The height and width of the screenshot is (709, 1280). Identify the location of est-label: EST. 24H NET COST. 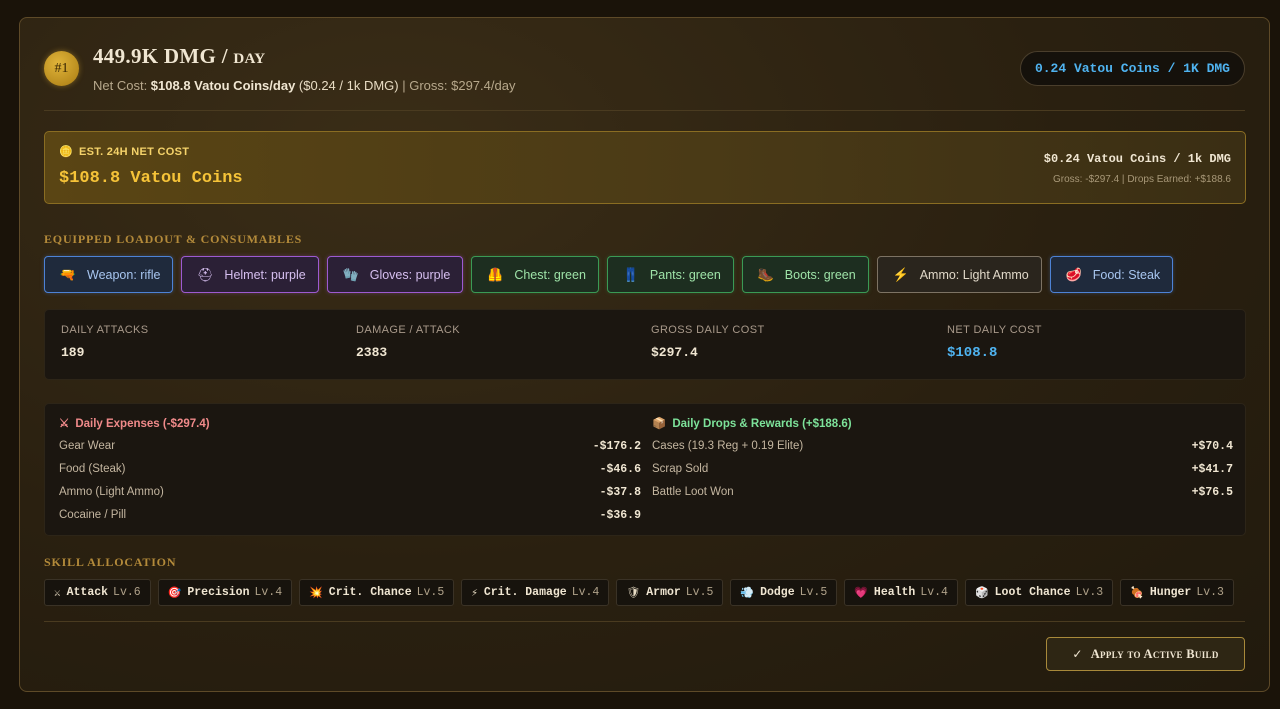
(134, 152).